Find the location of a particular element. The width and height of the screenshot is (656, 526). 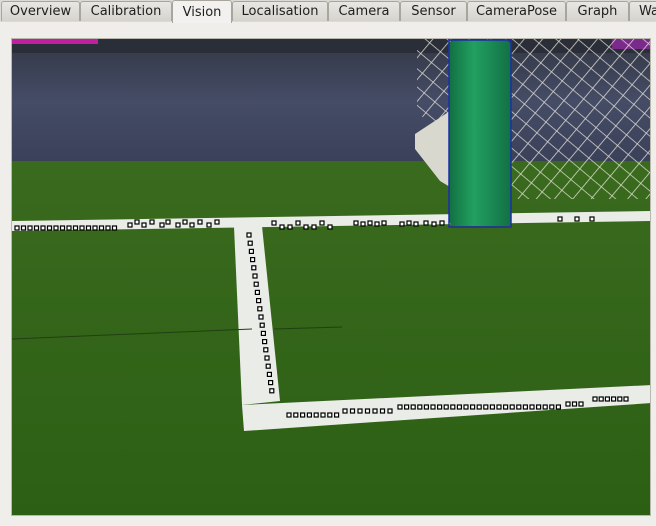

tab-wa: Wa is located at coordinates (642, 11).